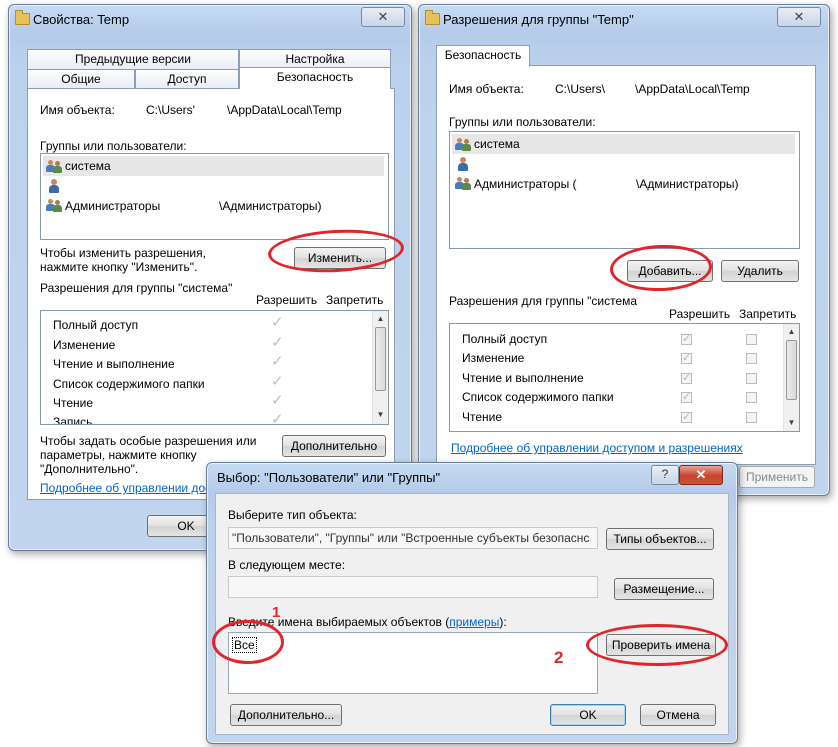 Image resolution: width=838 pixels, height=747 pixels. What do you see at coordinates (334, 446) in the screenshot?
I see `advanced-button: Дополнительно` at bounding box center [334, 446].